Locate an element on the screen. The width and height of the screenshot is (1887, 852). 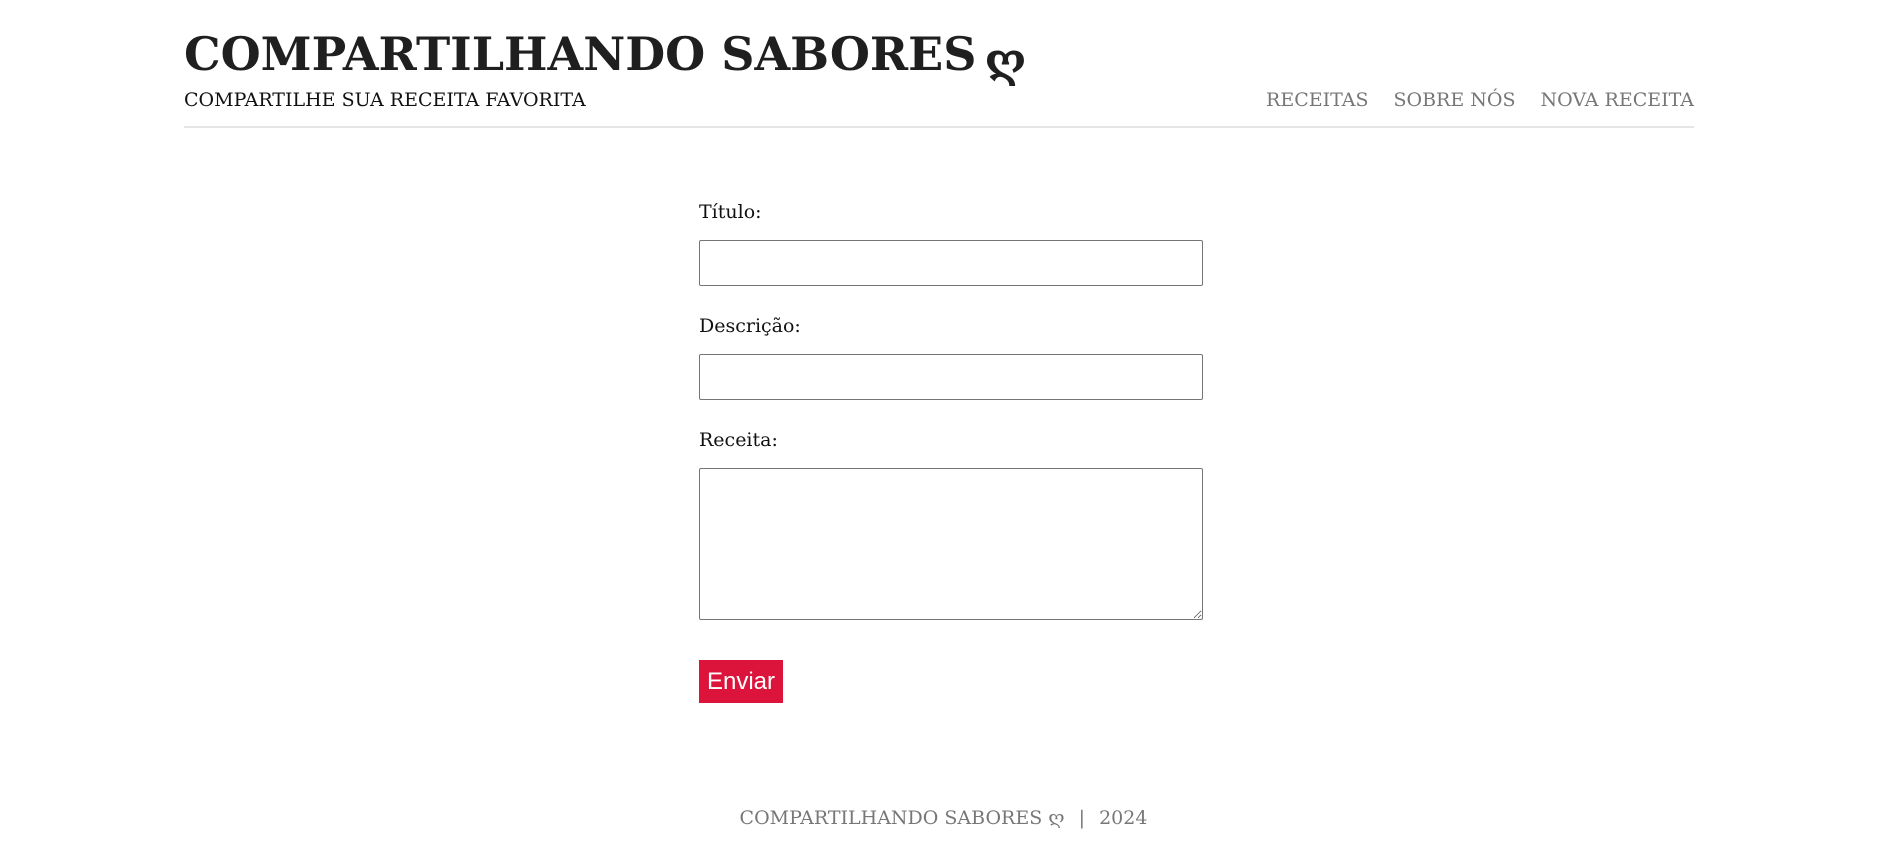
heart-glyph-icon: ღ is located at coordinates (1005, 60).